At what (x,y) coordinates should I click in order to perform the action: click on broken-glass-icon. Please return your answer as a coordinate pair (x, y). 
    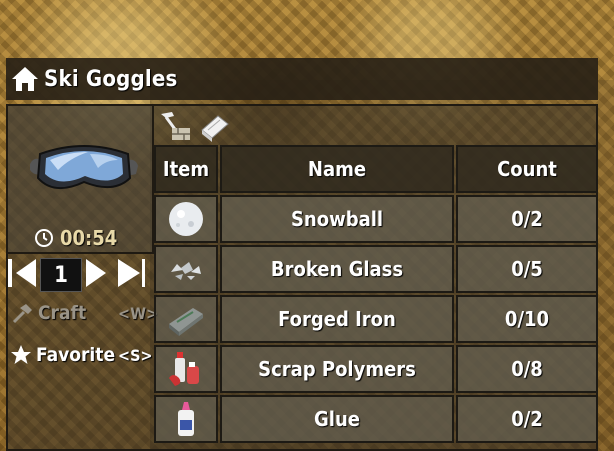
    Looking at the image, I should click on (186, 271).